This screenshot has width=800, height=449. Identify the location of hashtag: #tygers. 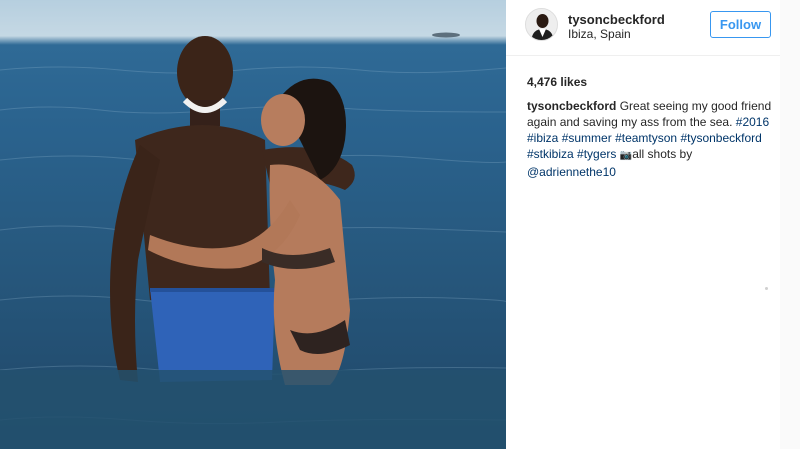
(596, 154).